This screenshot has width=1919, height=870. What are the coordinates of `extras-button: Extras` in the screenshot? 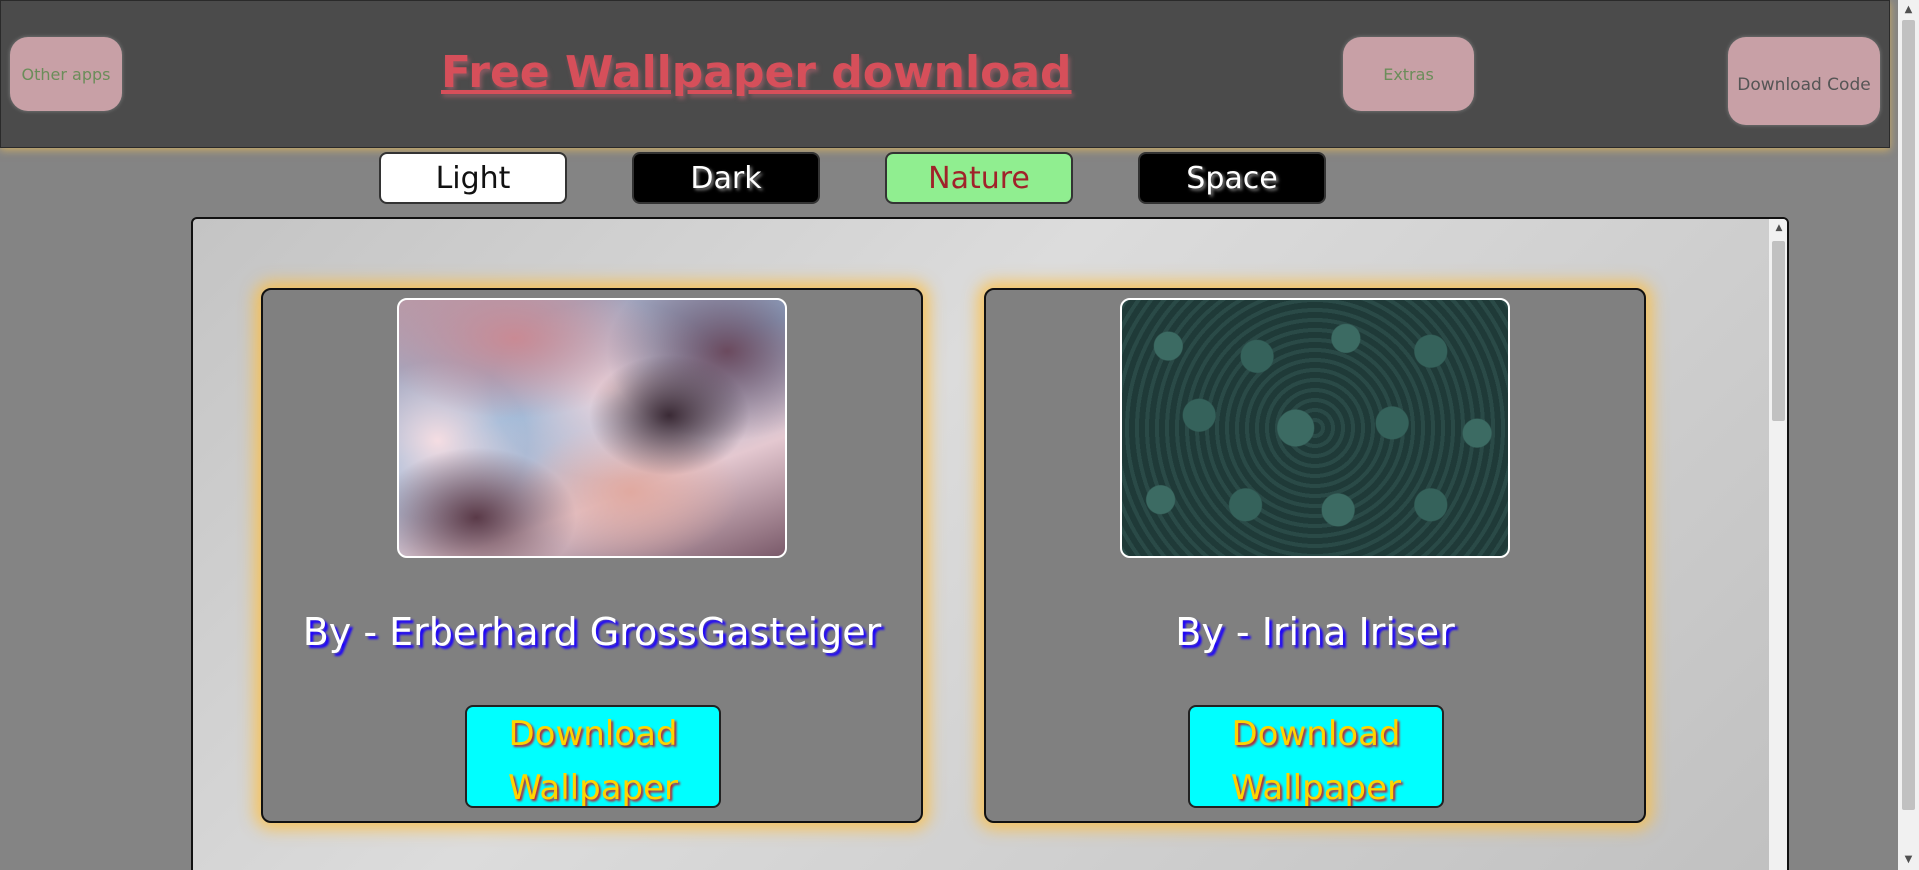 It's located at (1408, 74).